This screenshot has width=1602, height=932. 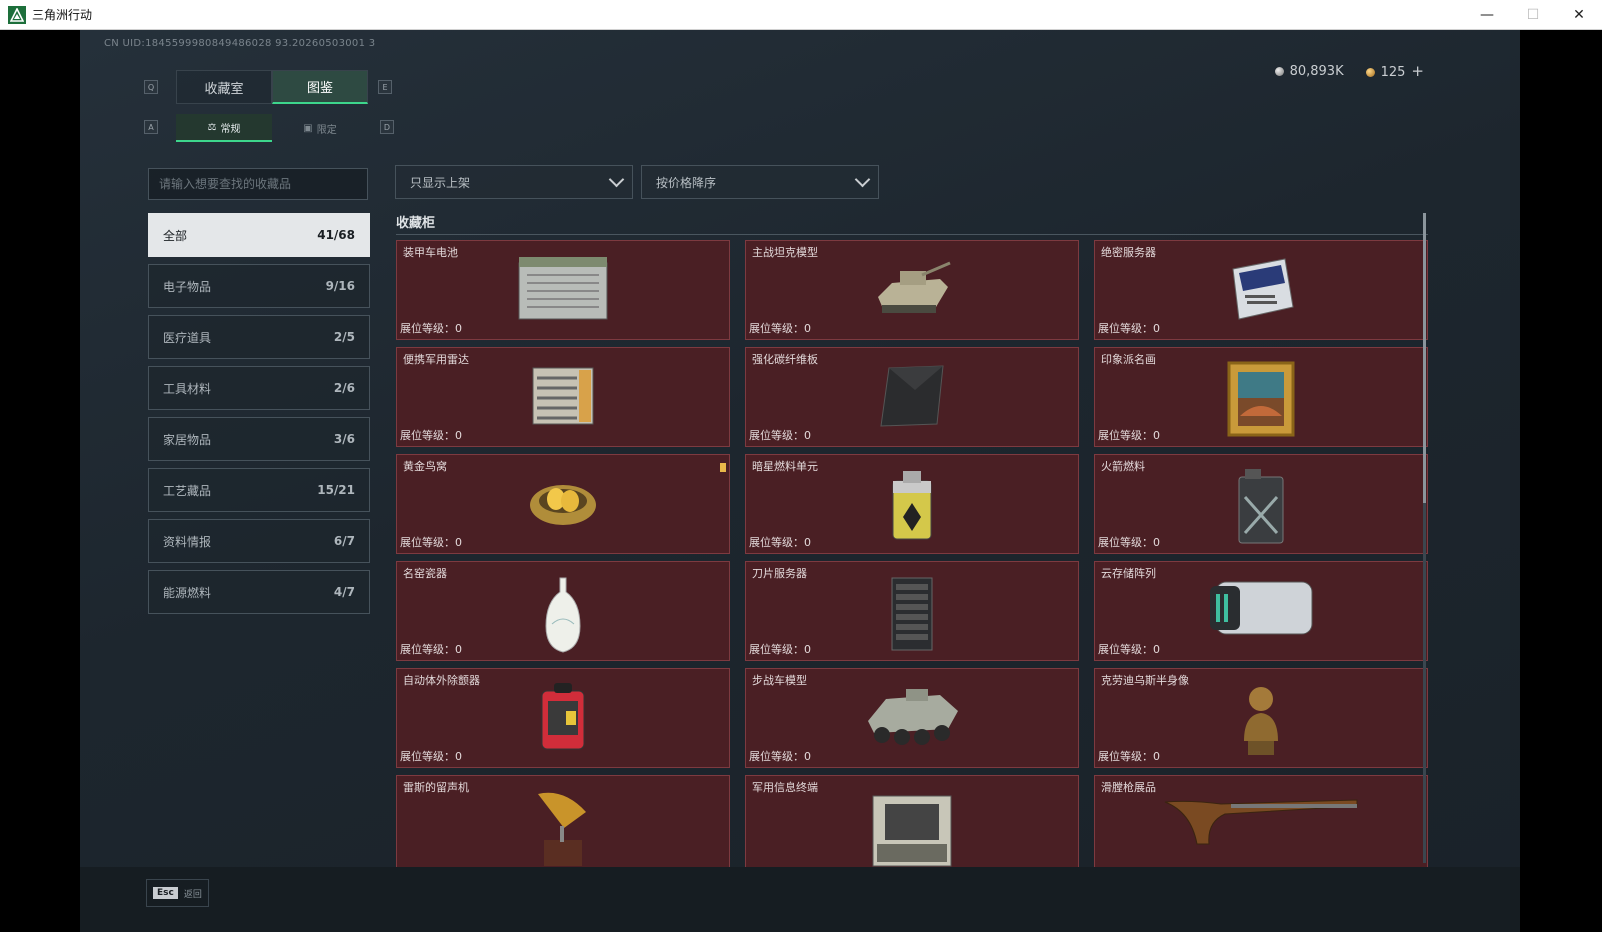 What do you see at coordinates (785, 252) in the screenshot?
I see `card-item-name: 主战坦克模型` at bounding box center [785, 252].